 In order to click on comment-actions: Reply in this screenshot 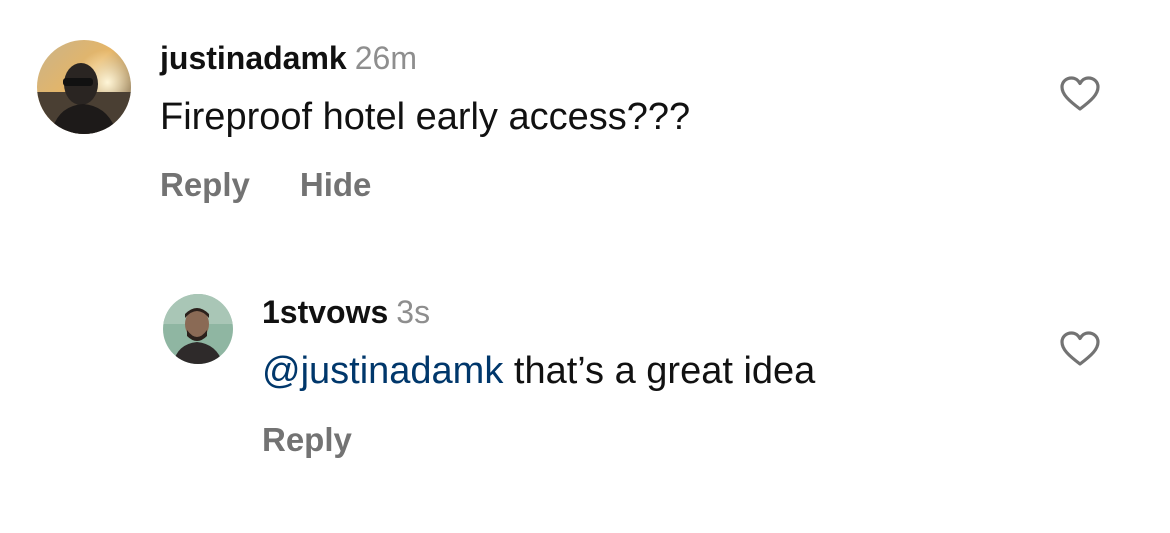, I will do `click(307, 439)`.